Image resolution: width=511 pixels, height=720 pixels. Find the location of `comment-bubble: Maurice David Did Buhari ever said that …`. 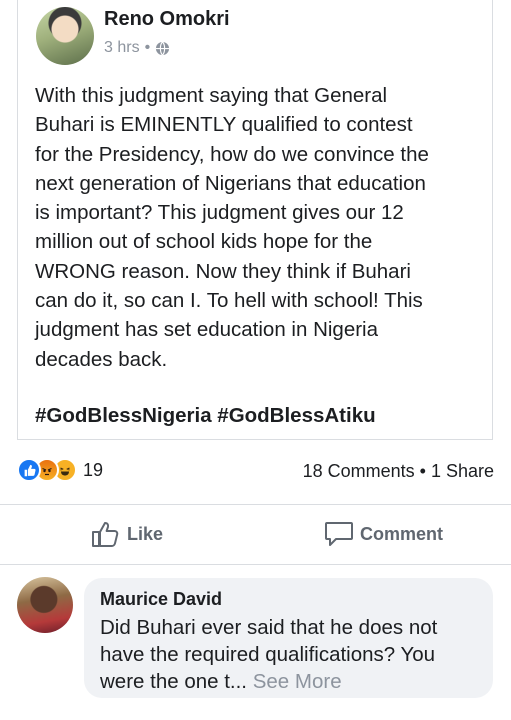

comment-bubble: Maurice David Did Buhari ever said that … is located at coordinates (288, 638).